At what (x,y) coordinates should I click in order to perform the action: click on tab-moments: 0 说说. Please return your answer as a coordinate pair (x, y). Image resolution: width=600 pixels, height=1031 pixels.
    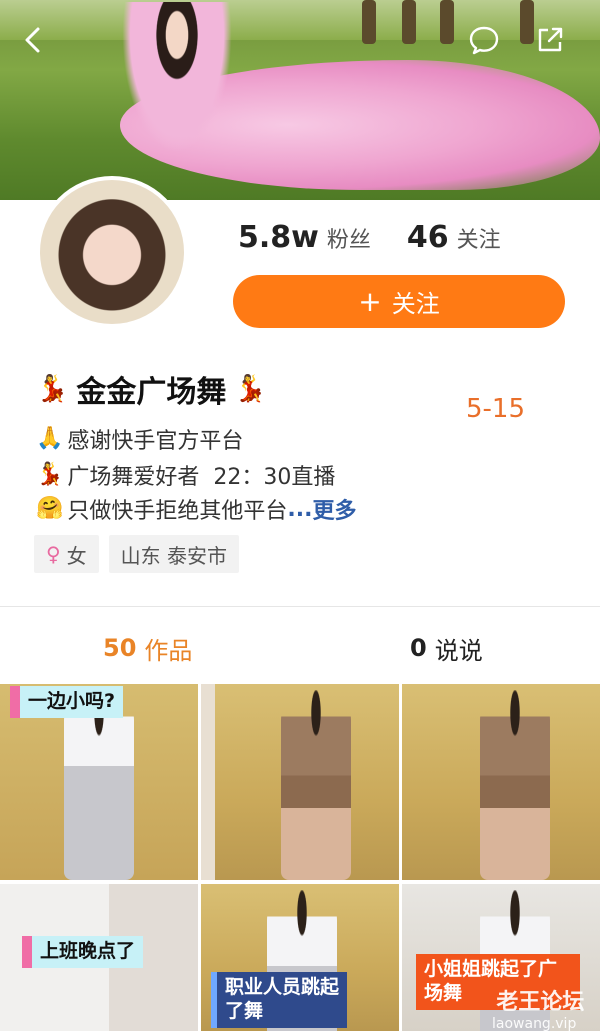
    Looking at the image, I should click on (446, 648).